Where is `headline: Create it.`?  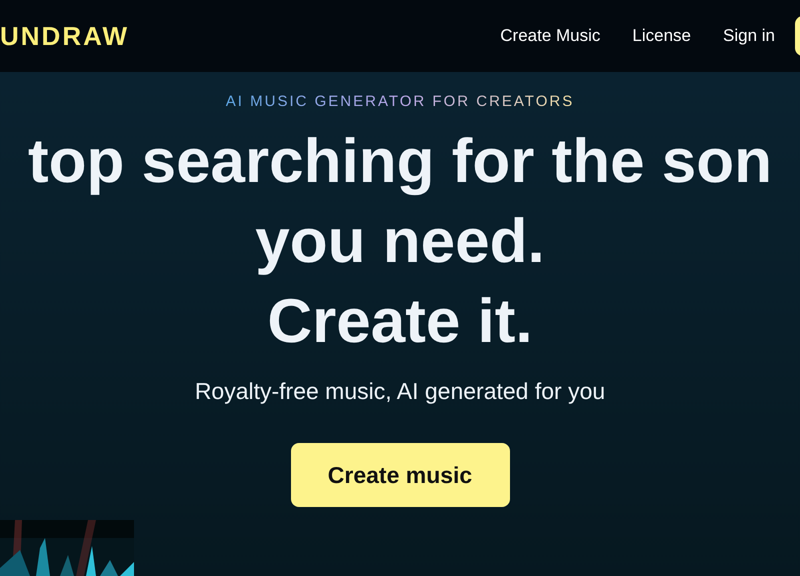 headline: Create it. is located at coordinates (400, 322).